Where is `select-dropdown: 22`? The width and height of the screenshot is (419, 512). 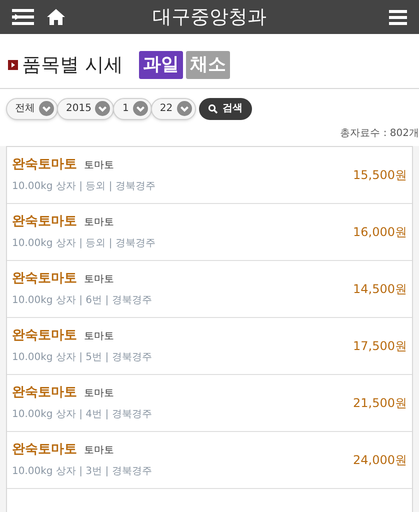
select-dropdown: 22 is located at coordinates (173, 109).